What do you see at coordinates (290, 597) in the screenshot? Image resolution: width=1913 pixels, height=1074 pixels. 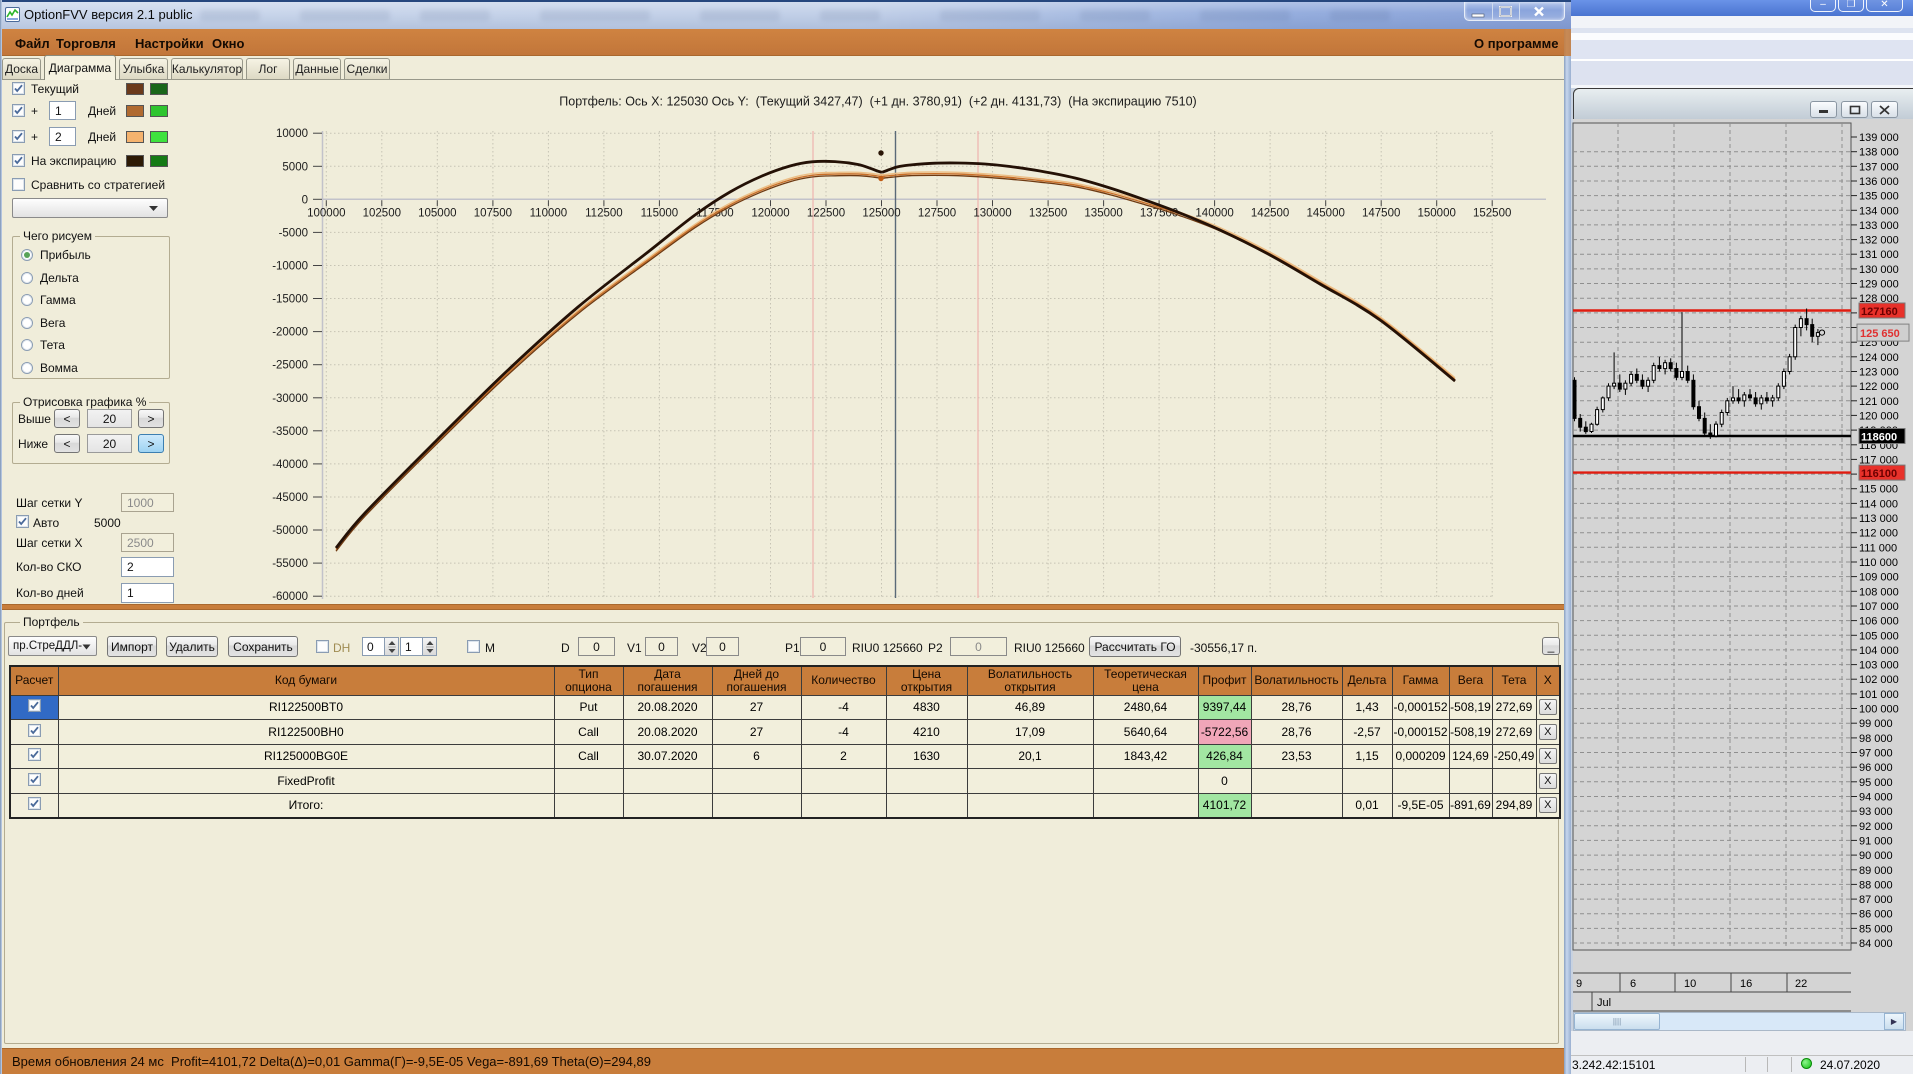 I see `svg-text: -60000` at bounding box center [290, 597].